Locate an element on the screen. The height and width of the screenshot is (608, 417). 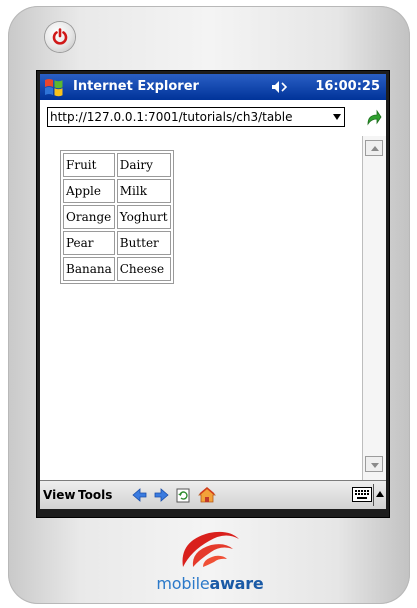
table-row: Banana Cheese is located at coordinates (117, 269).